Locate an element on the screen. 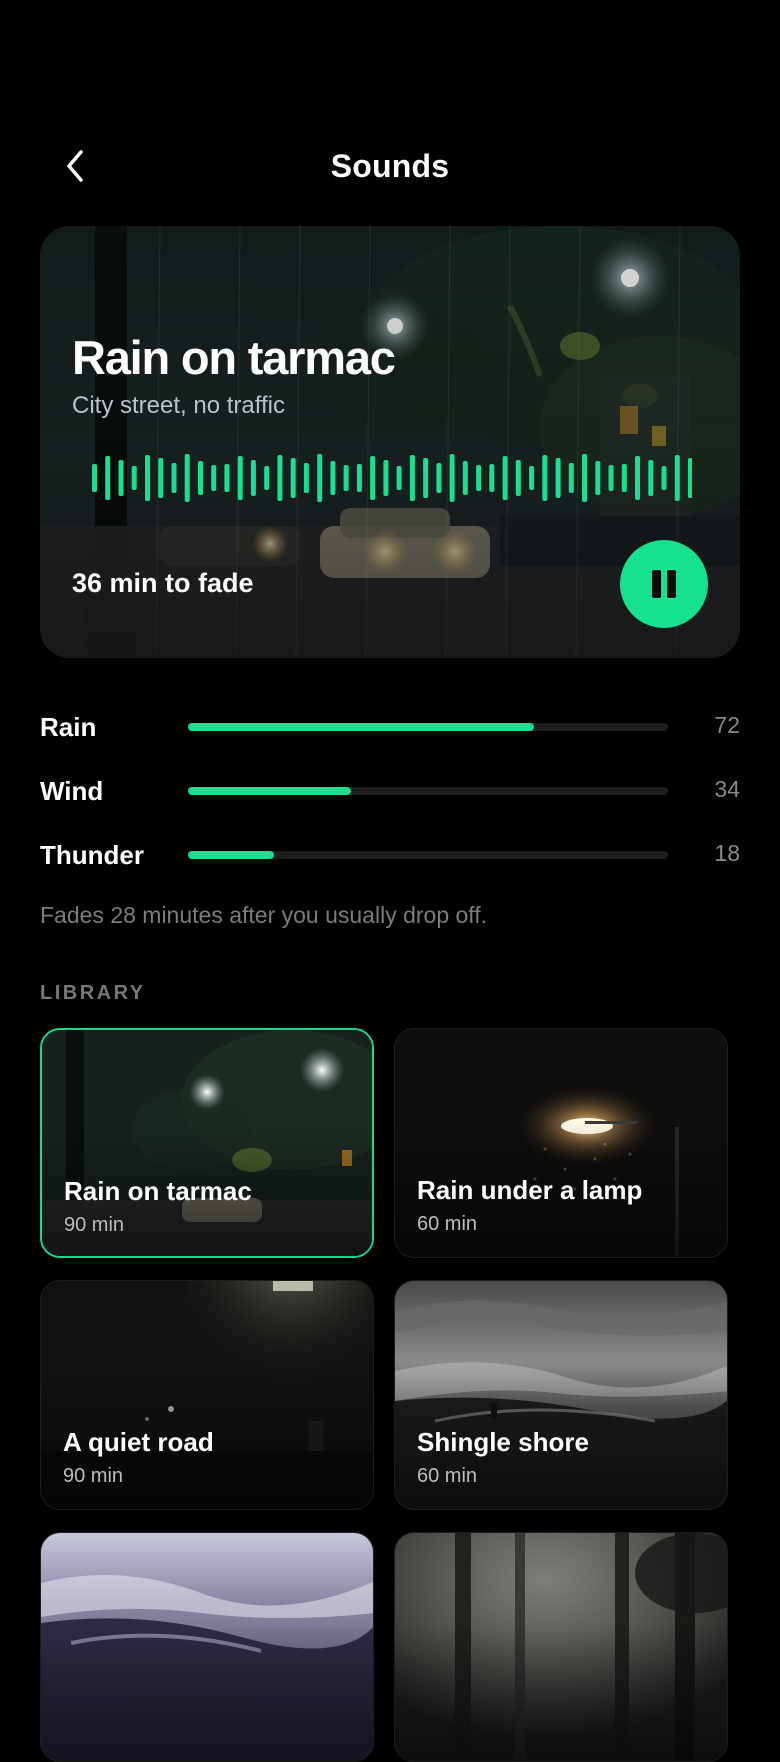 Image resolution: width=780 pixels, height=1762 pixels. waveform is located at coordinates (392, 478).